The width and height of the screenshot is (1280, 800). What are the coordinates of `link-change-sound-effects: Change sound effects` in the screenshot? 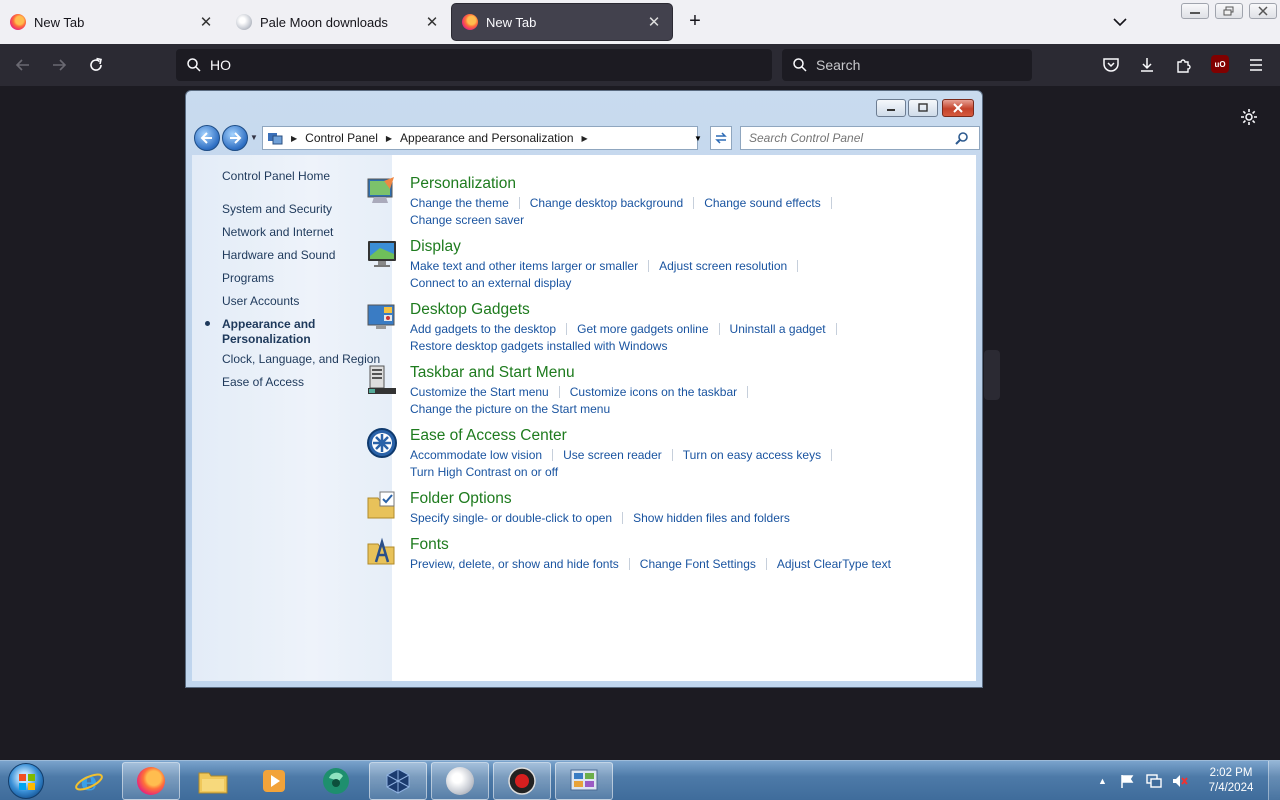 It's located at (762, 203).